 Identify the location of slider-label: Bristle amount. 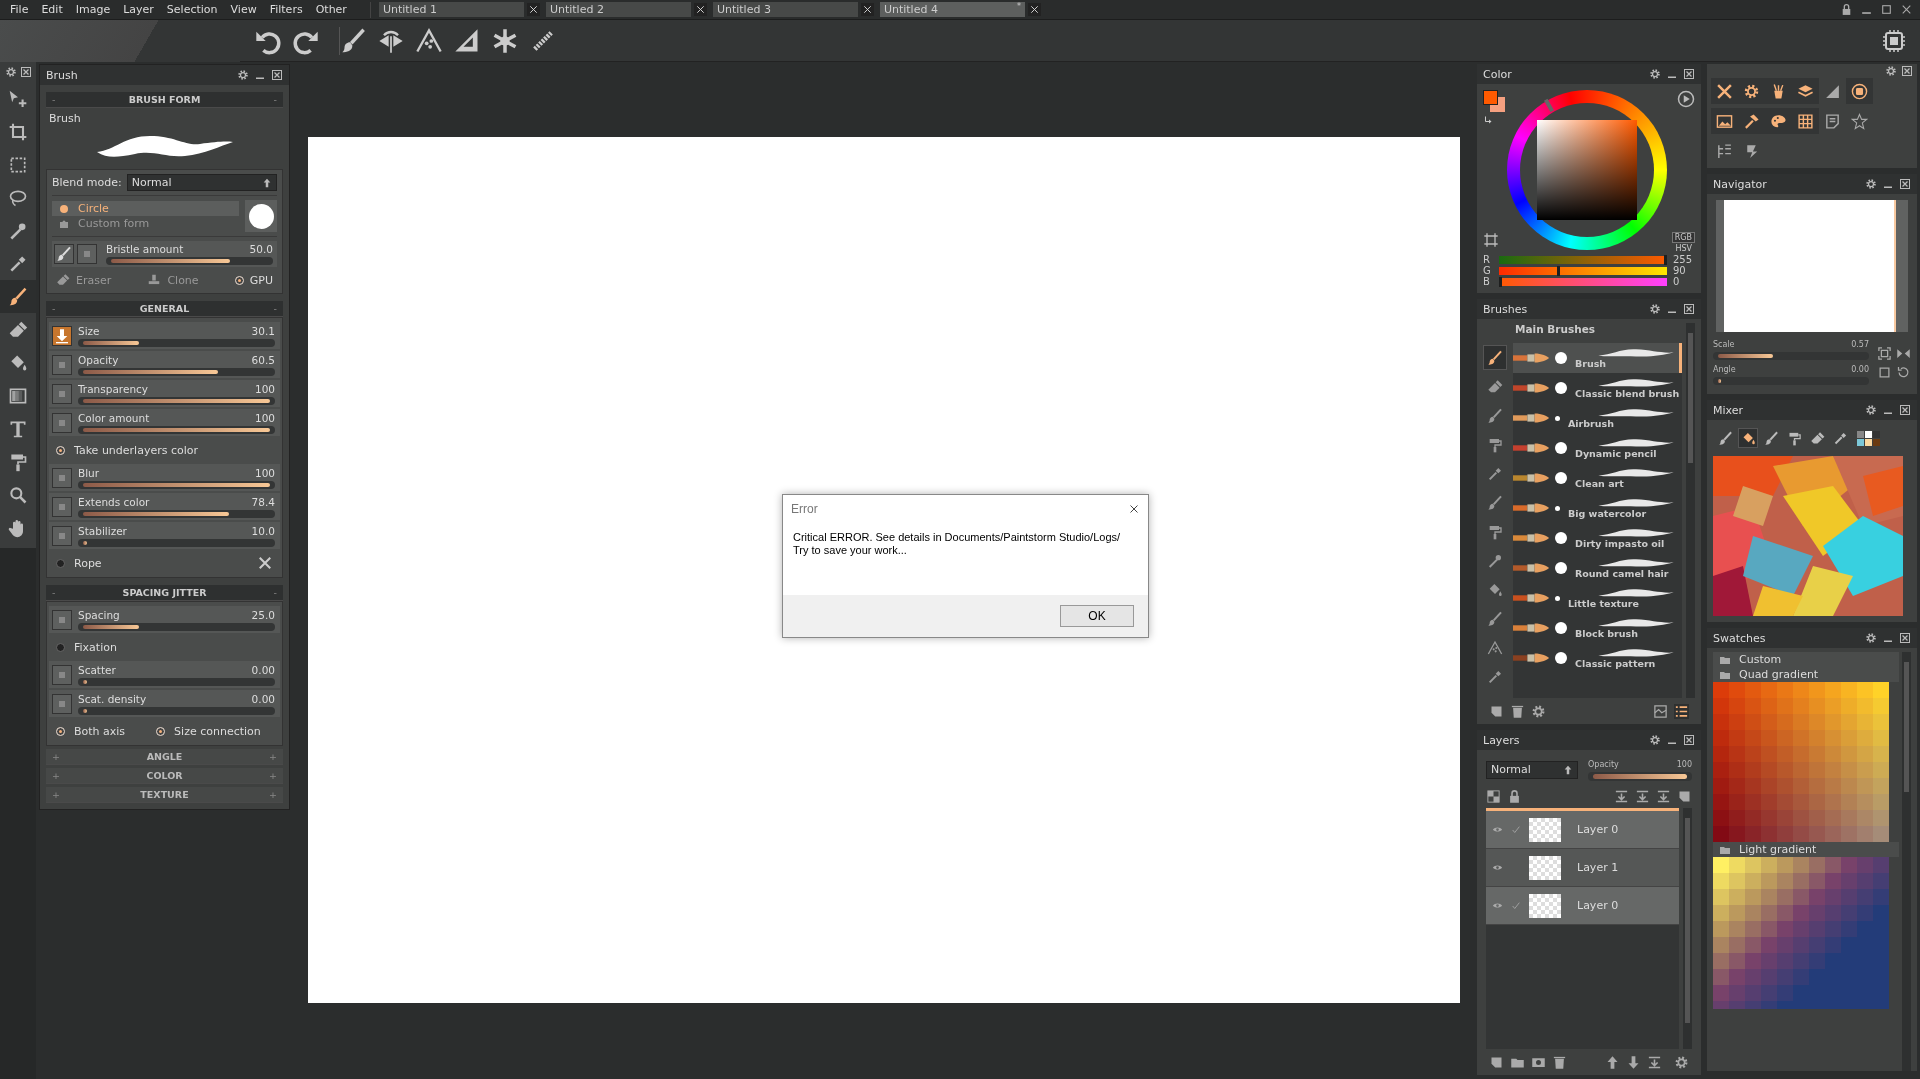
(145, 249).